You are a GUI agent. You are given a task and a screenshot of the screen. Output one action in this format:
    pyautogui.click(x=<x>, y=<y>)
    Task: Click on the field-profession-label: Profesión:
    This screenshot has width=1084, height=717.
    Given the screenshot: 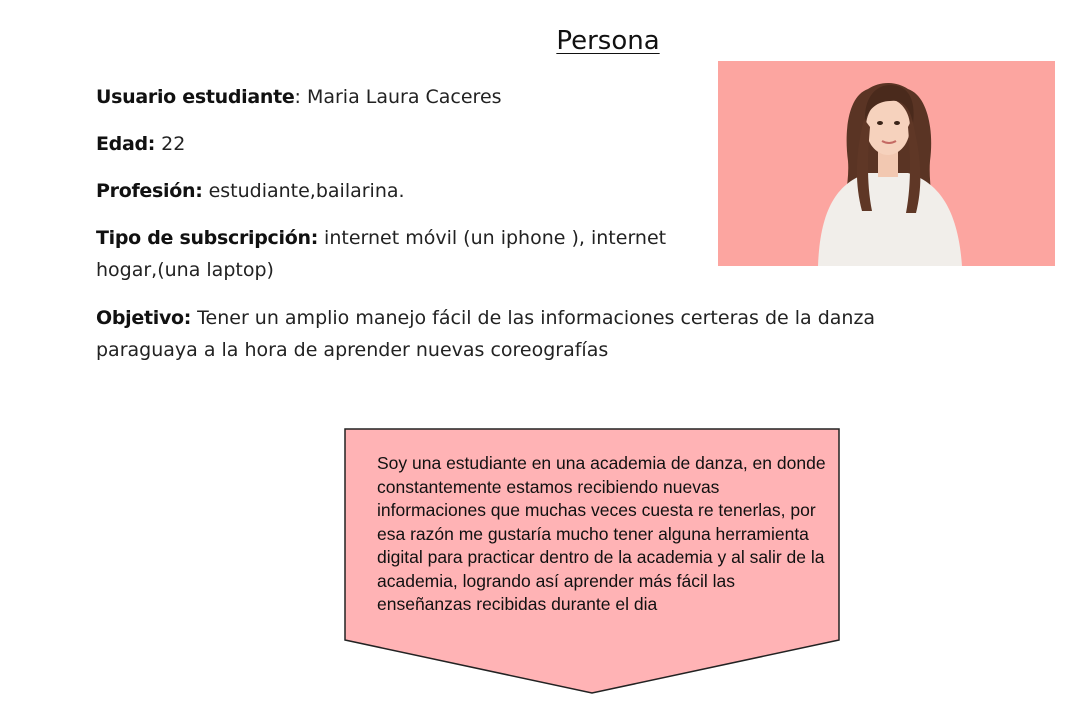 What is the action you would take?
    pyautogui.click(x=149, y=191)
    